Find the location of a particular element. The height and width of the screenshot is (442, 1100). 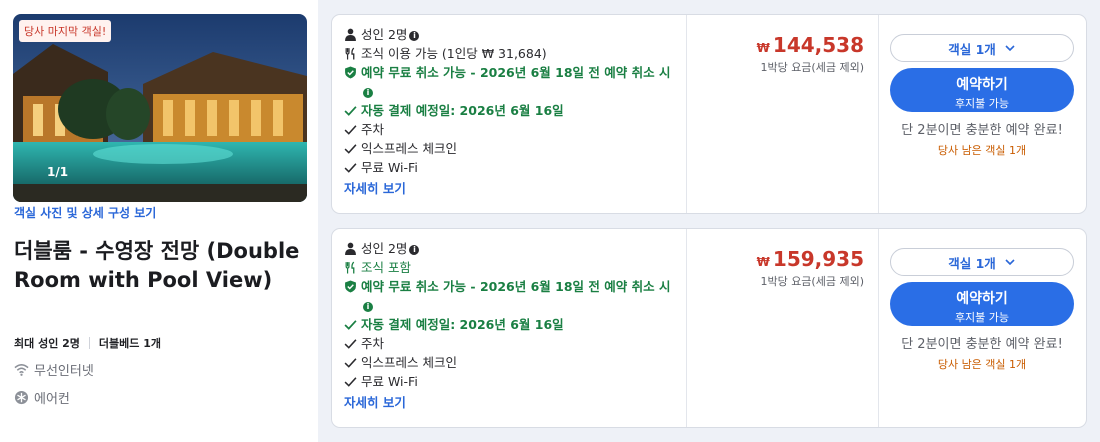

price-amount: 144,538 is located at coordinates (818, 45).